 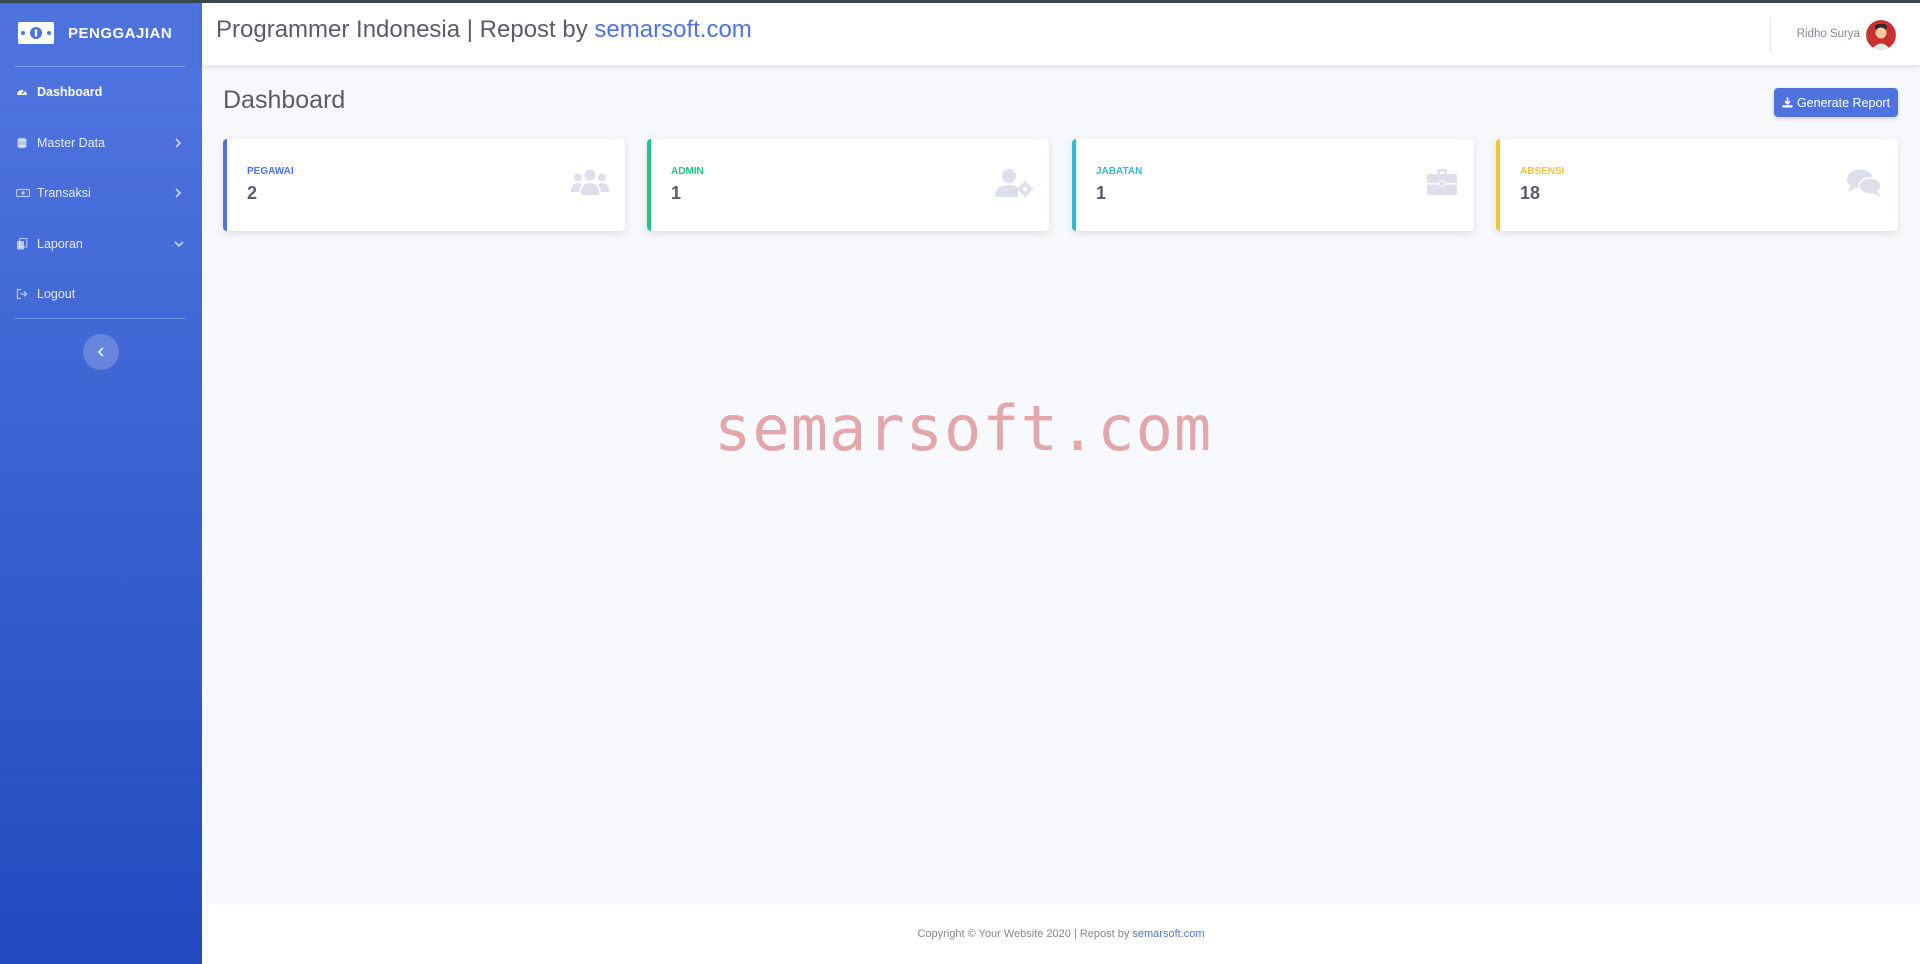 What do you see at coordinates (64, 193) in the screenshot?
I see `sidebar-item-label: Transaksi` at bounding box center [64, 193].